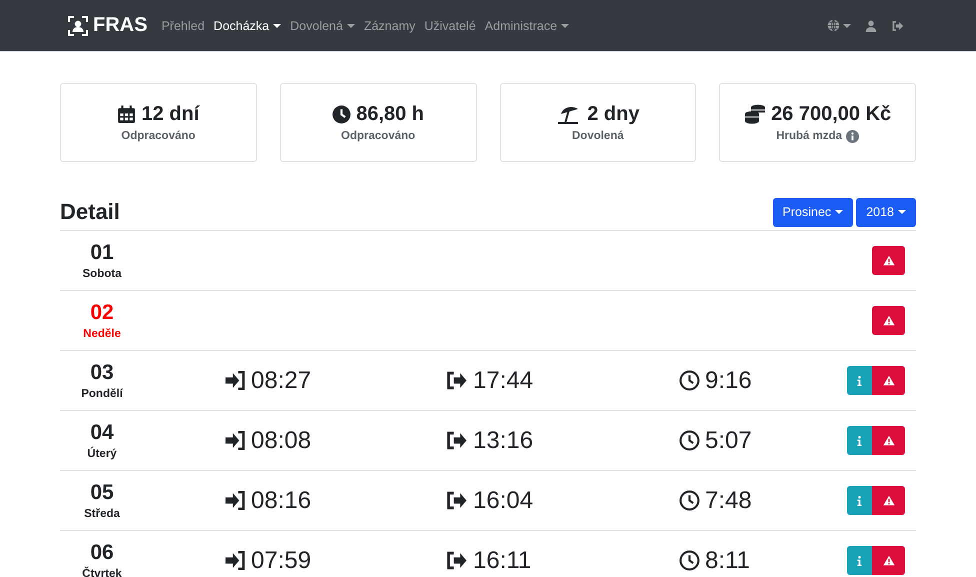 Image resolution: width=976 pixels, height=577 pixels. Describe the element at coordinates (102, 433) in the screenshot. I see `day-number: 04` at that location.